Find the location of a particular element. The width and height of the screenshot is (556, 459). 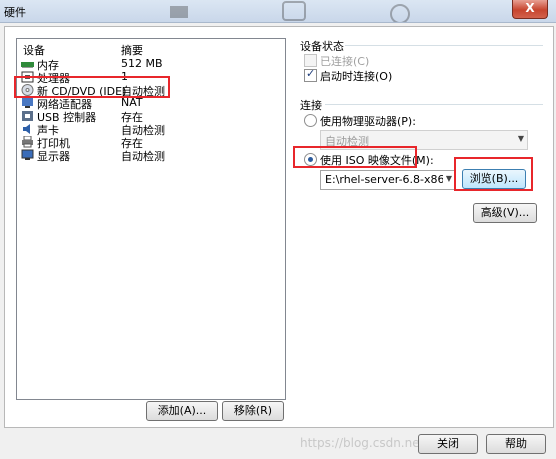

network-adapter-icon is located at coordinates (27, 103).